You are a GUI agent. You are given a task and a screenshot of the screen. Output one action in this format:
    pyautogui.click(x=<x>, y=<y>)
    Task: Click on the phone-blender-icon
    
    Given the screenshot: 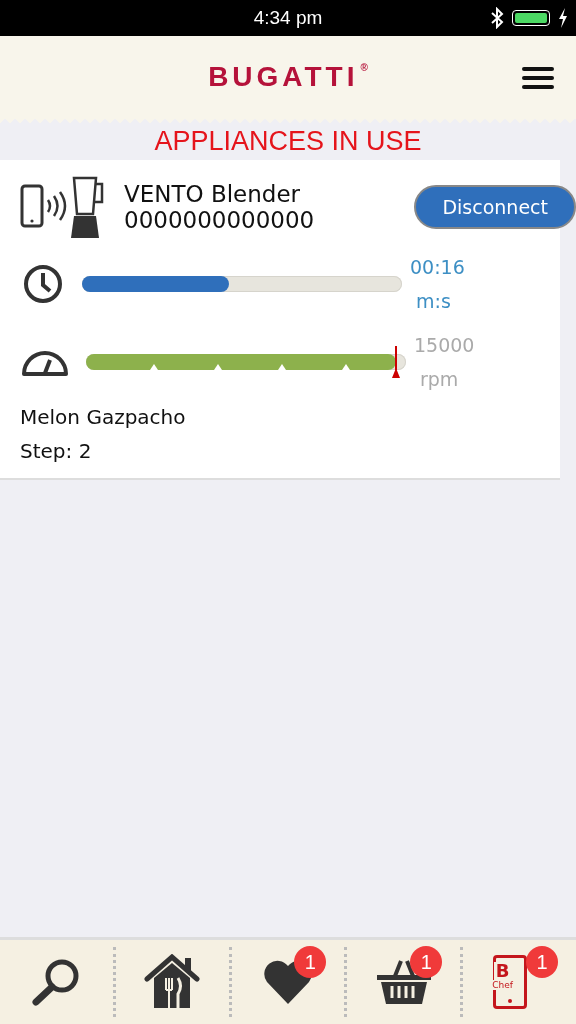 What is the action you would take?
    pyautogui.click(x=63, y=207)
    